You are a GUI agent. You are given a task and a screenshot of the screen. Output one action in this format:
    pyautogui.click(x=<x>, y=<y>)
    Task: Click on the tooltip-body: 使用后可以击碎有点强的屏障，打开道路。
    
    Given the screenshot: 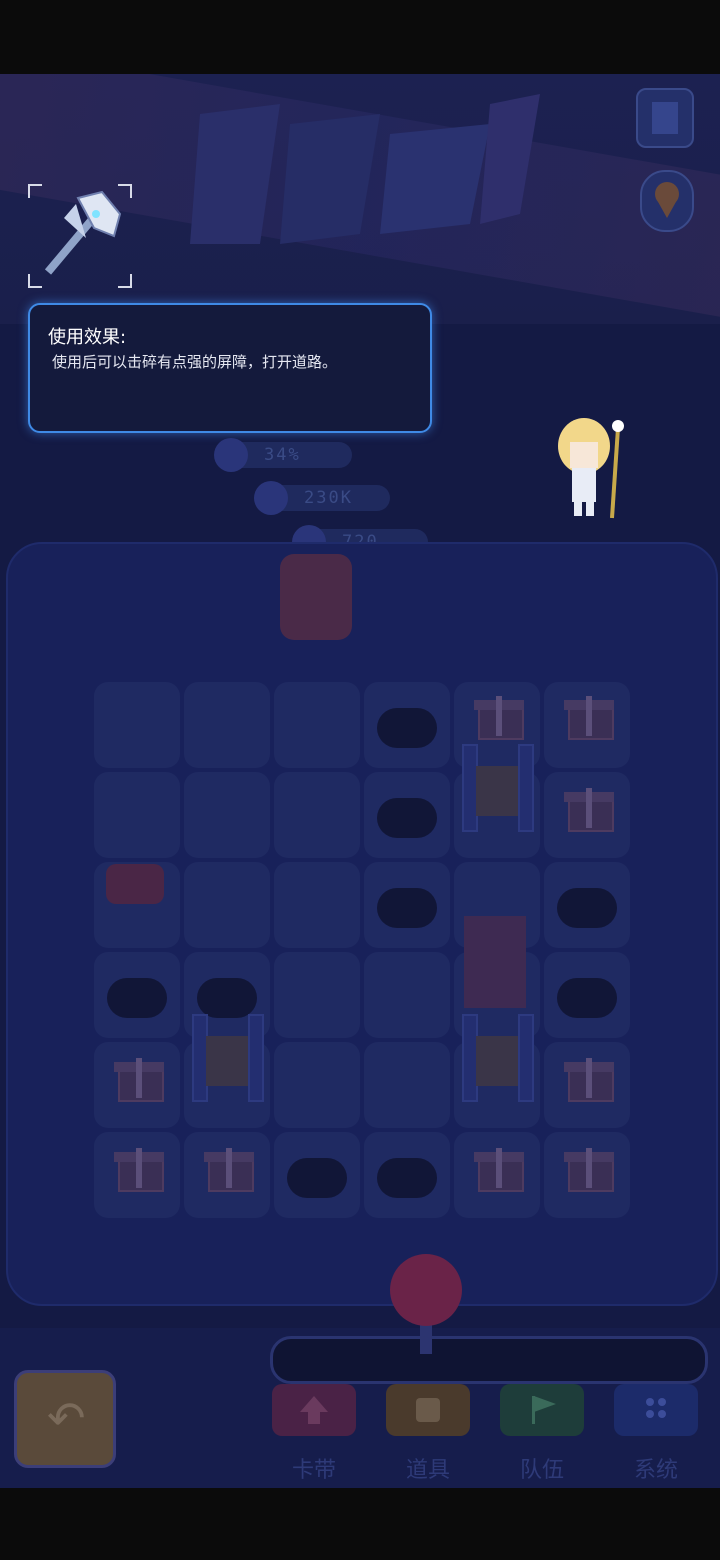 What is the action you would take?
    pyautogui.click(x=195, y=362)
    